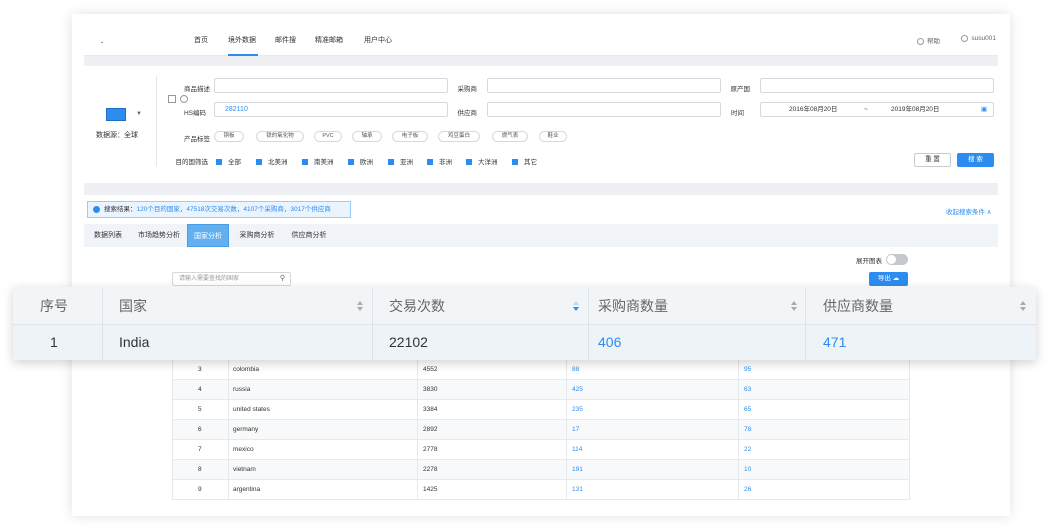  Describe the element at coordinates (116, 114) in the screenshot. I see `globe-flag-icon` at that location.